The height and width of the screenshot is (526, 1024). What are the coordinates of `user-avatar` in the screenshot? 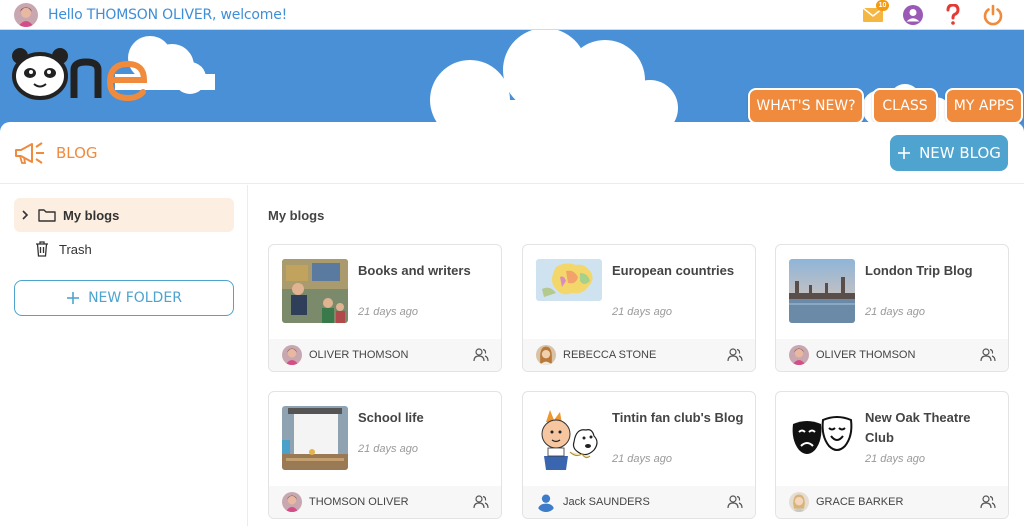 It's located at (26, 14).